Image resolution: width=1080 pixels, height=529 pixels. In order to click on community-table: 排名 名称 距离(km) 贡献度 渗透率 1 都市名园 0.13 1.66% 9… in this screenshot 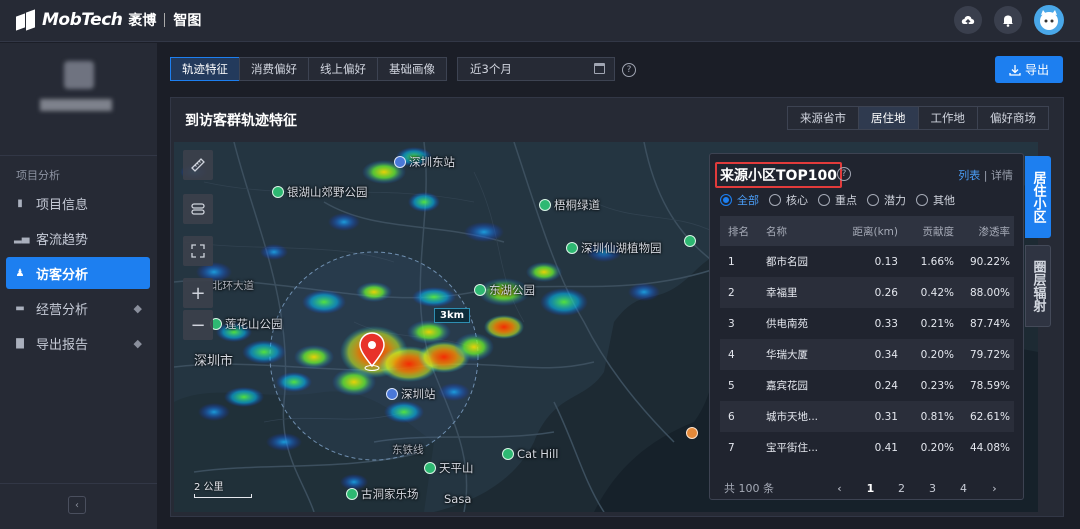, I will do `click(867, 339)`.